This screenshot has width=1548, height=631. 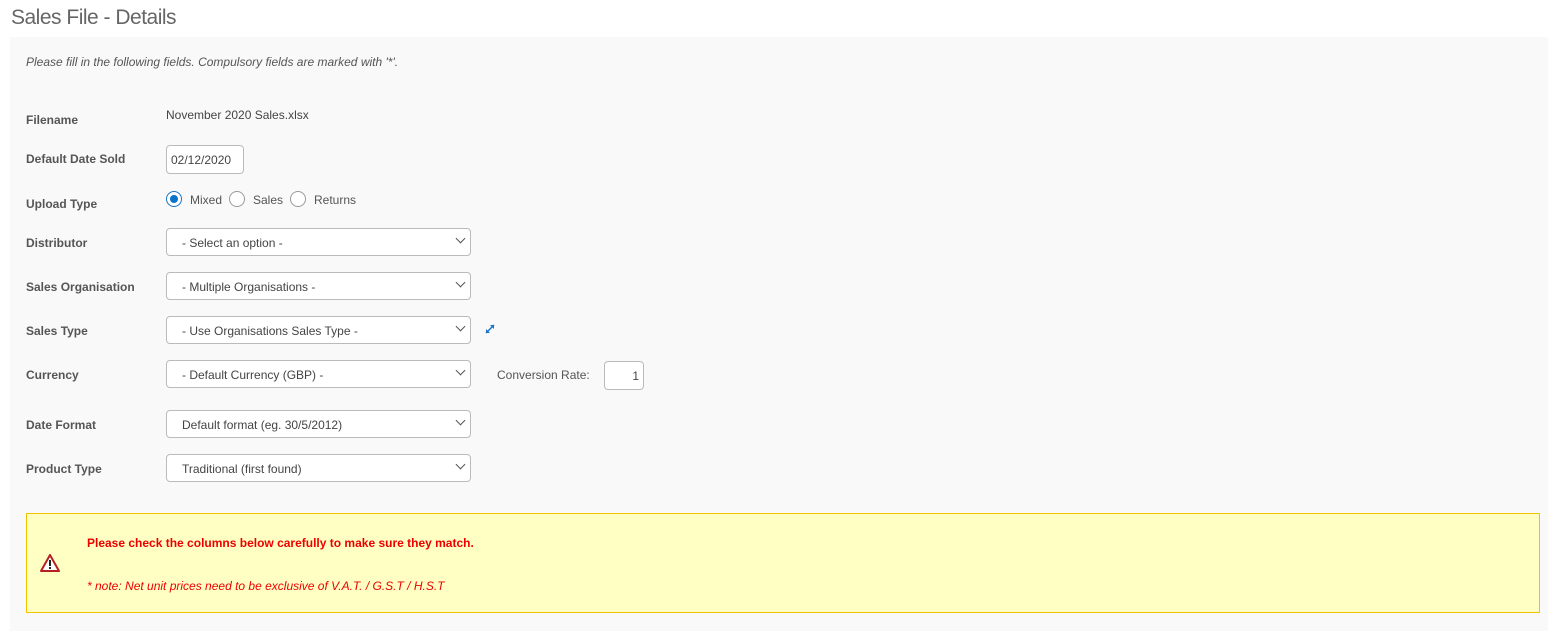 I want to click on expand-arrows-icon, so click(x=490, y=329).